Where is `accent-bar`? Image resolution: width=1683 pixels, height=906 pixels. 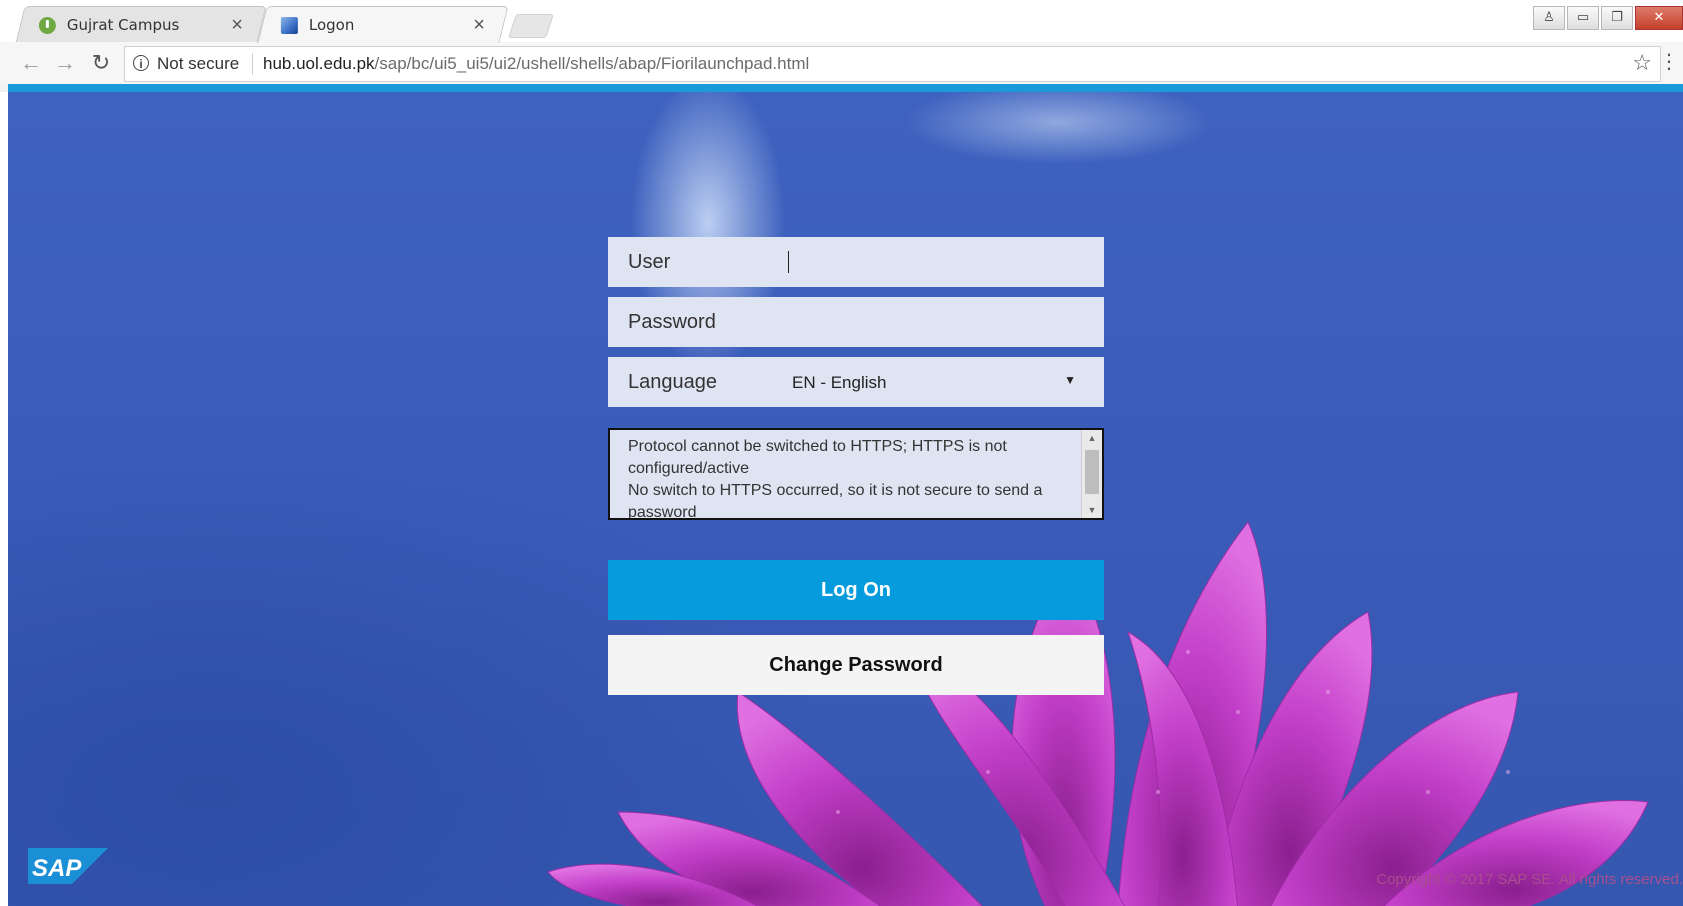
accent-bar is located at coordinates (845, 88).